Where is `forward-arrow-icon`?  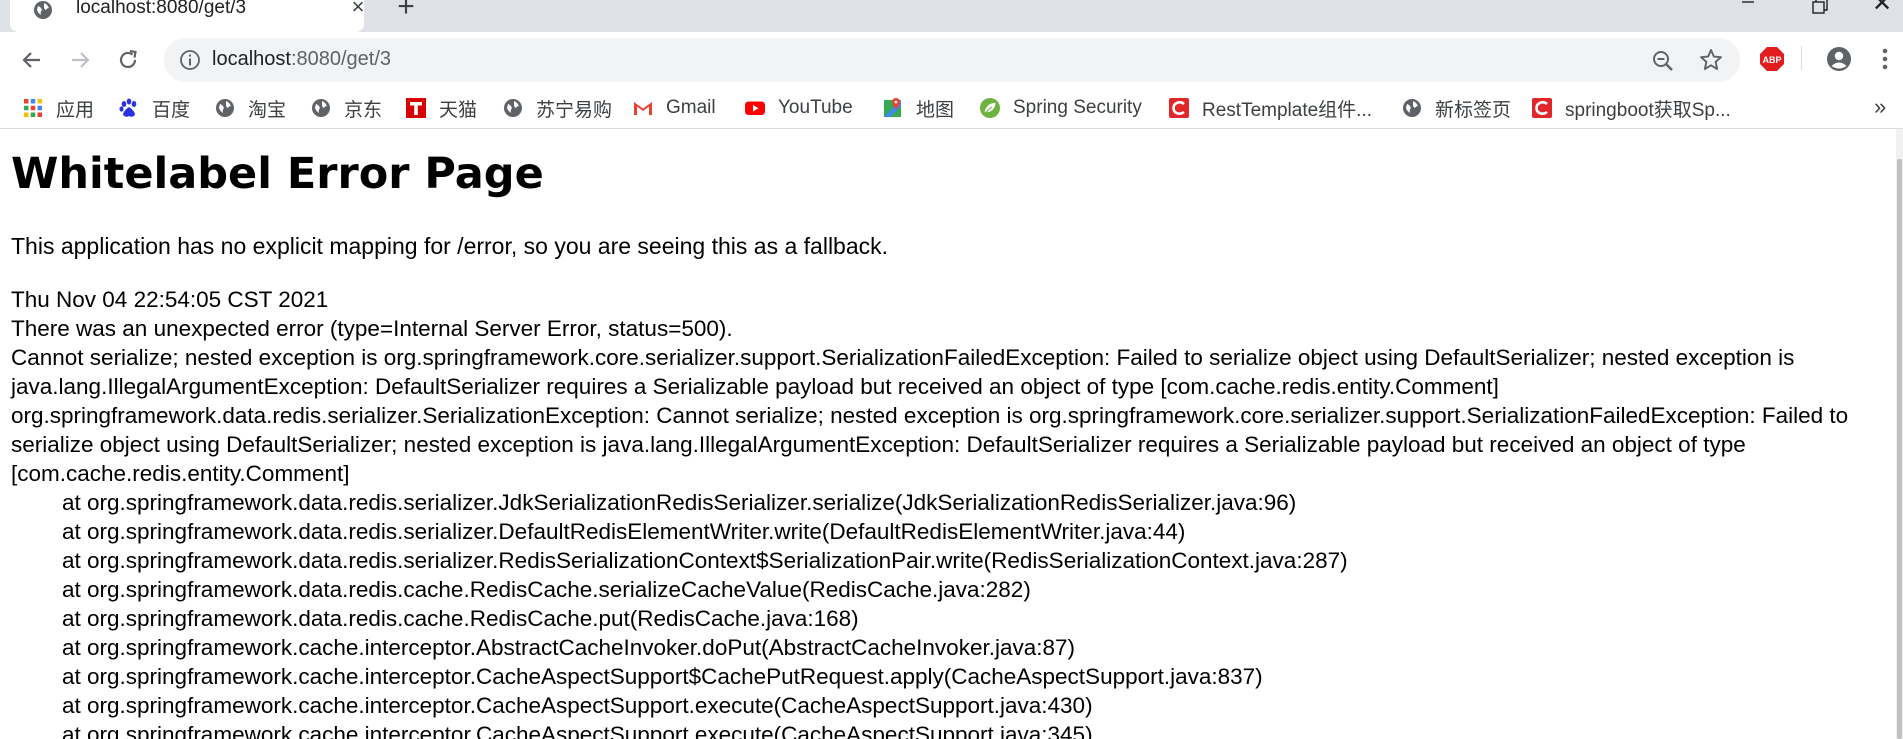
forward-arrow-icon is located at coordinates (80, 60).